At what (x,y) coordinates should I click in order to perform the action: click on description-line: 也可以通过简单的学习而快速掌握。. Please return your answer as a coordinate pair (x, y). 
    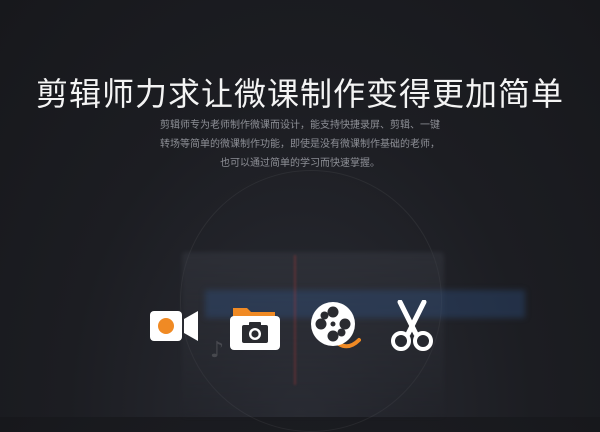
    Looking at the image, I should click on (300, 163).